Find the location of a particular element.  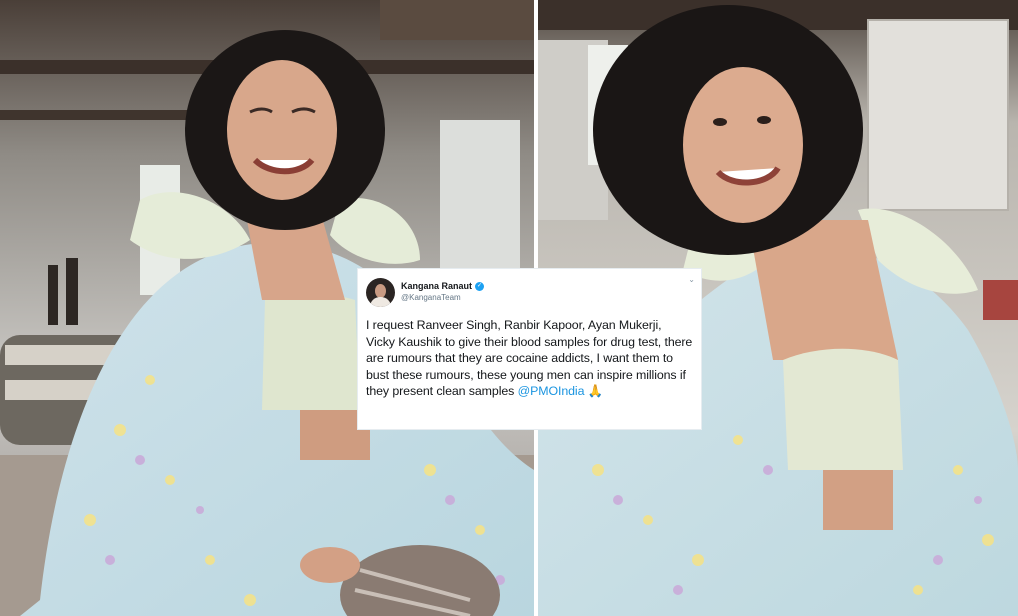

tweet-author: Kangana Ranaut ✓ @KanganaTeam is located at coordinates (443, 292).